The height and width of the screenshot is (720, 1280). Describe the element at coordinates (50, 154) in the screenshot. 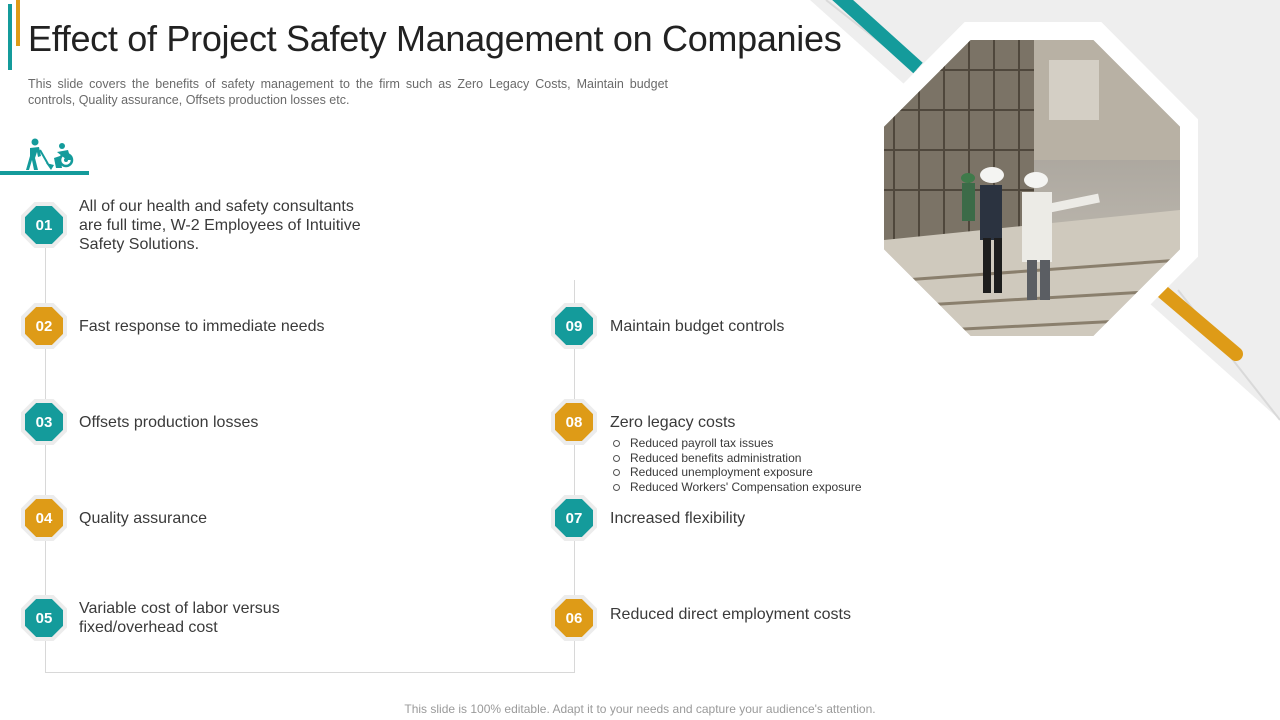

I see `construction-workers-icon` at that location.